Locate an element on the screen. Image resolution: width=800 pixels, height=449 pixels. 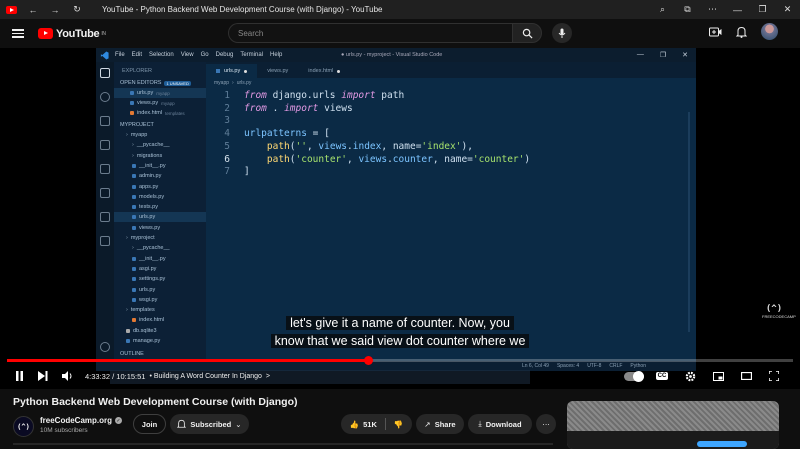
verified-check-icon: ✓ is located at coordinates (119, 420).